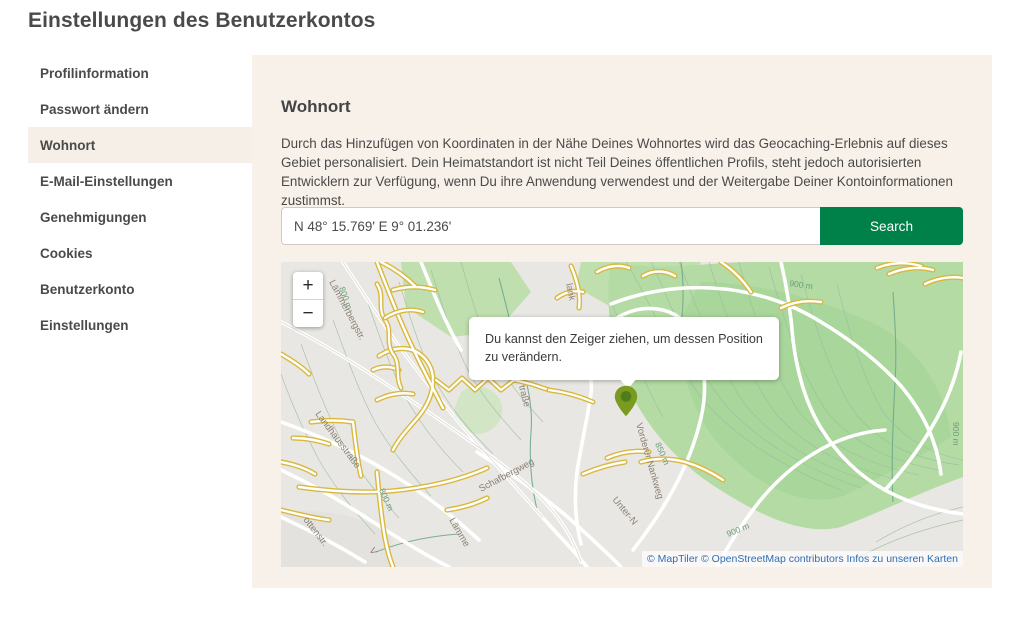 This screenshot has height=620, width=1024. Describe the element at coordinates (903, 559) in the screenshot. I see `attribution-info-link: Infos zu unseren Karten` at that location.